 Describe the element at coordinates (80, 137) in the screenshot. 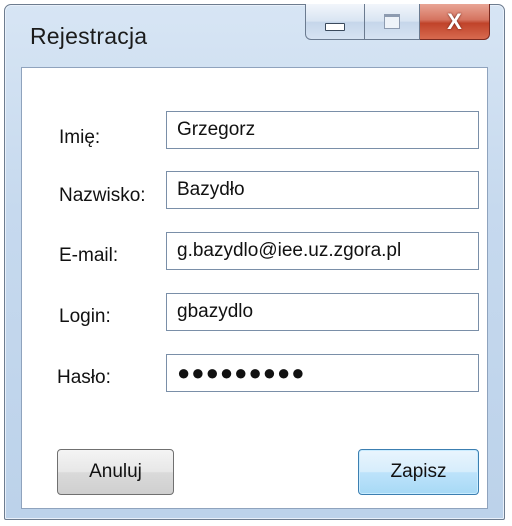

I see `first-name-label: Imię:` at that location.